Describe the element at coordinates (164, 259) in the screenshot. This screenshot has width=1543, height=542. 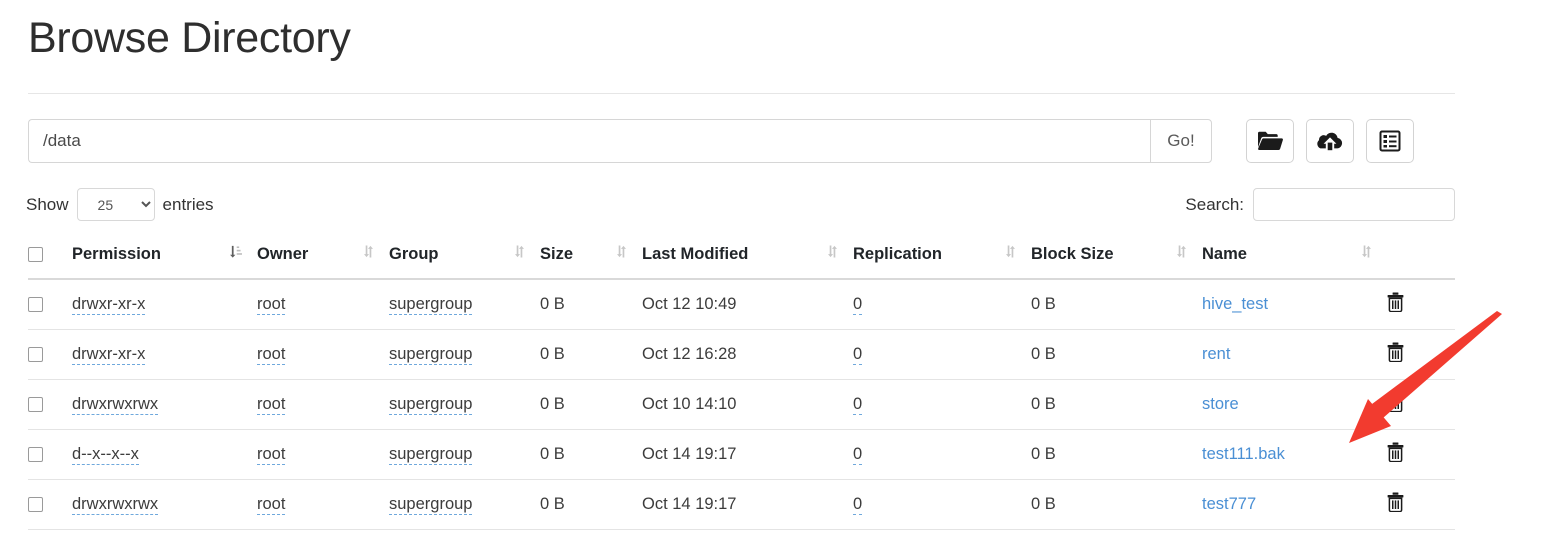
I see `column-header-permission: Permission` at that location.